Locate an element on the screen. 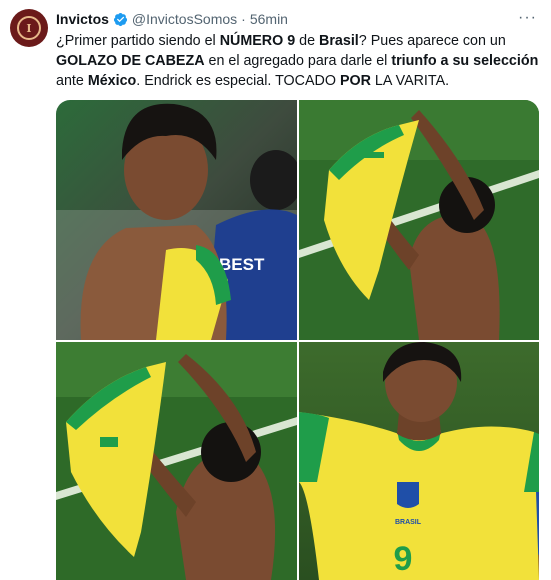 The image size is (551, 580). more-options-icon: ··· is located at coordinates (527, 18).